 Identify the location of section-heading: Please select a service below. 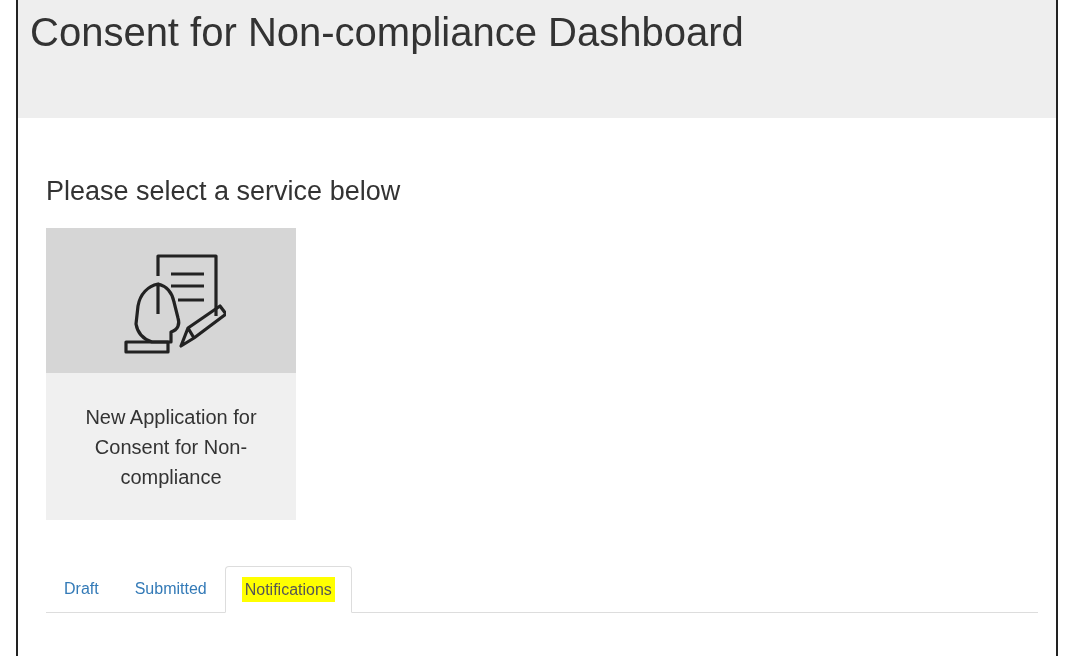
(223, 191).